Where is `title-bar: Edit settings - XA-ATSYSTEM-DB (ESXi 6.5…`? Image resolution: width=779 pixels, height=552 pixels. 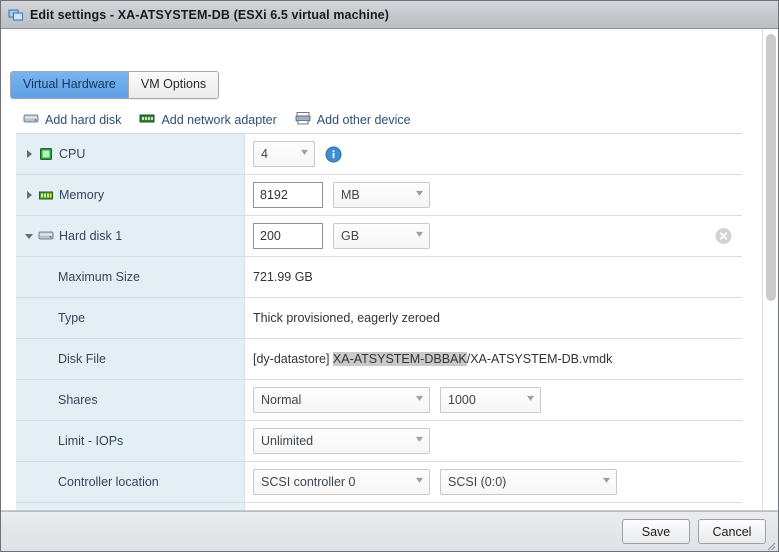 title-bar: Edit settings - XA-ATSYSTEM-DB (ESXi 6.5… is located at coordinates (389, 15).